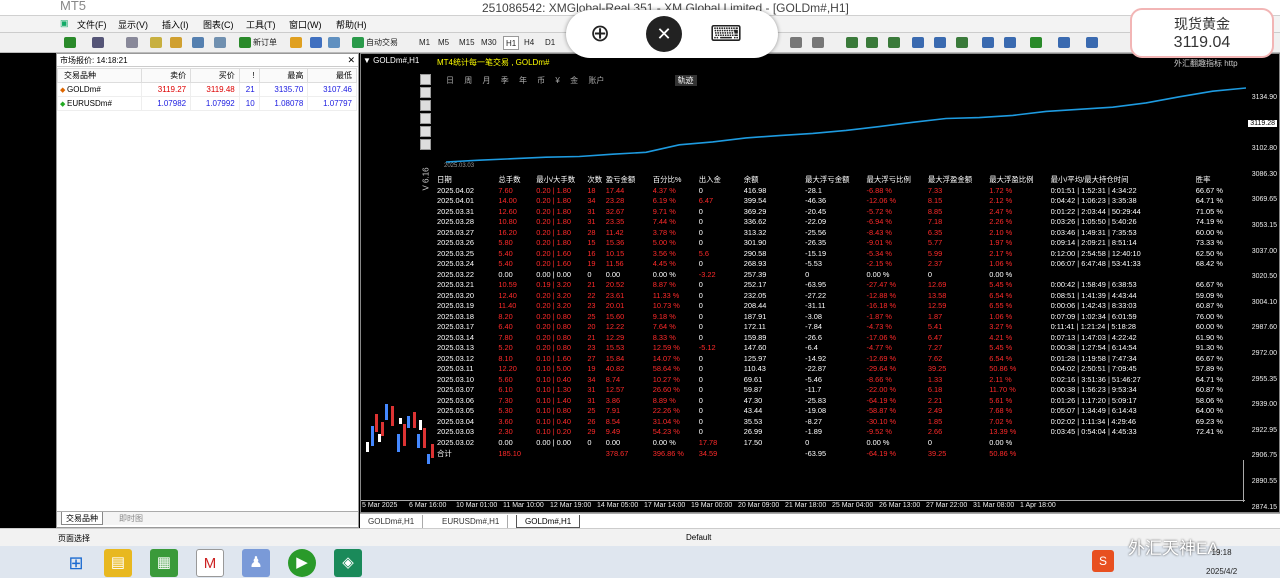 This screenshot has width=1280, height=578. What do you see at coordinates (82, 518) in the screenshot?
I see `tab-symbols: 交易品种` at bounding box center [82, 518].